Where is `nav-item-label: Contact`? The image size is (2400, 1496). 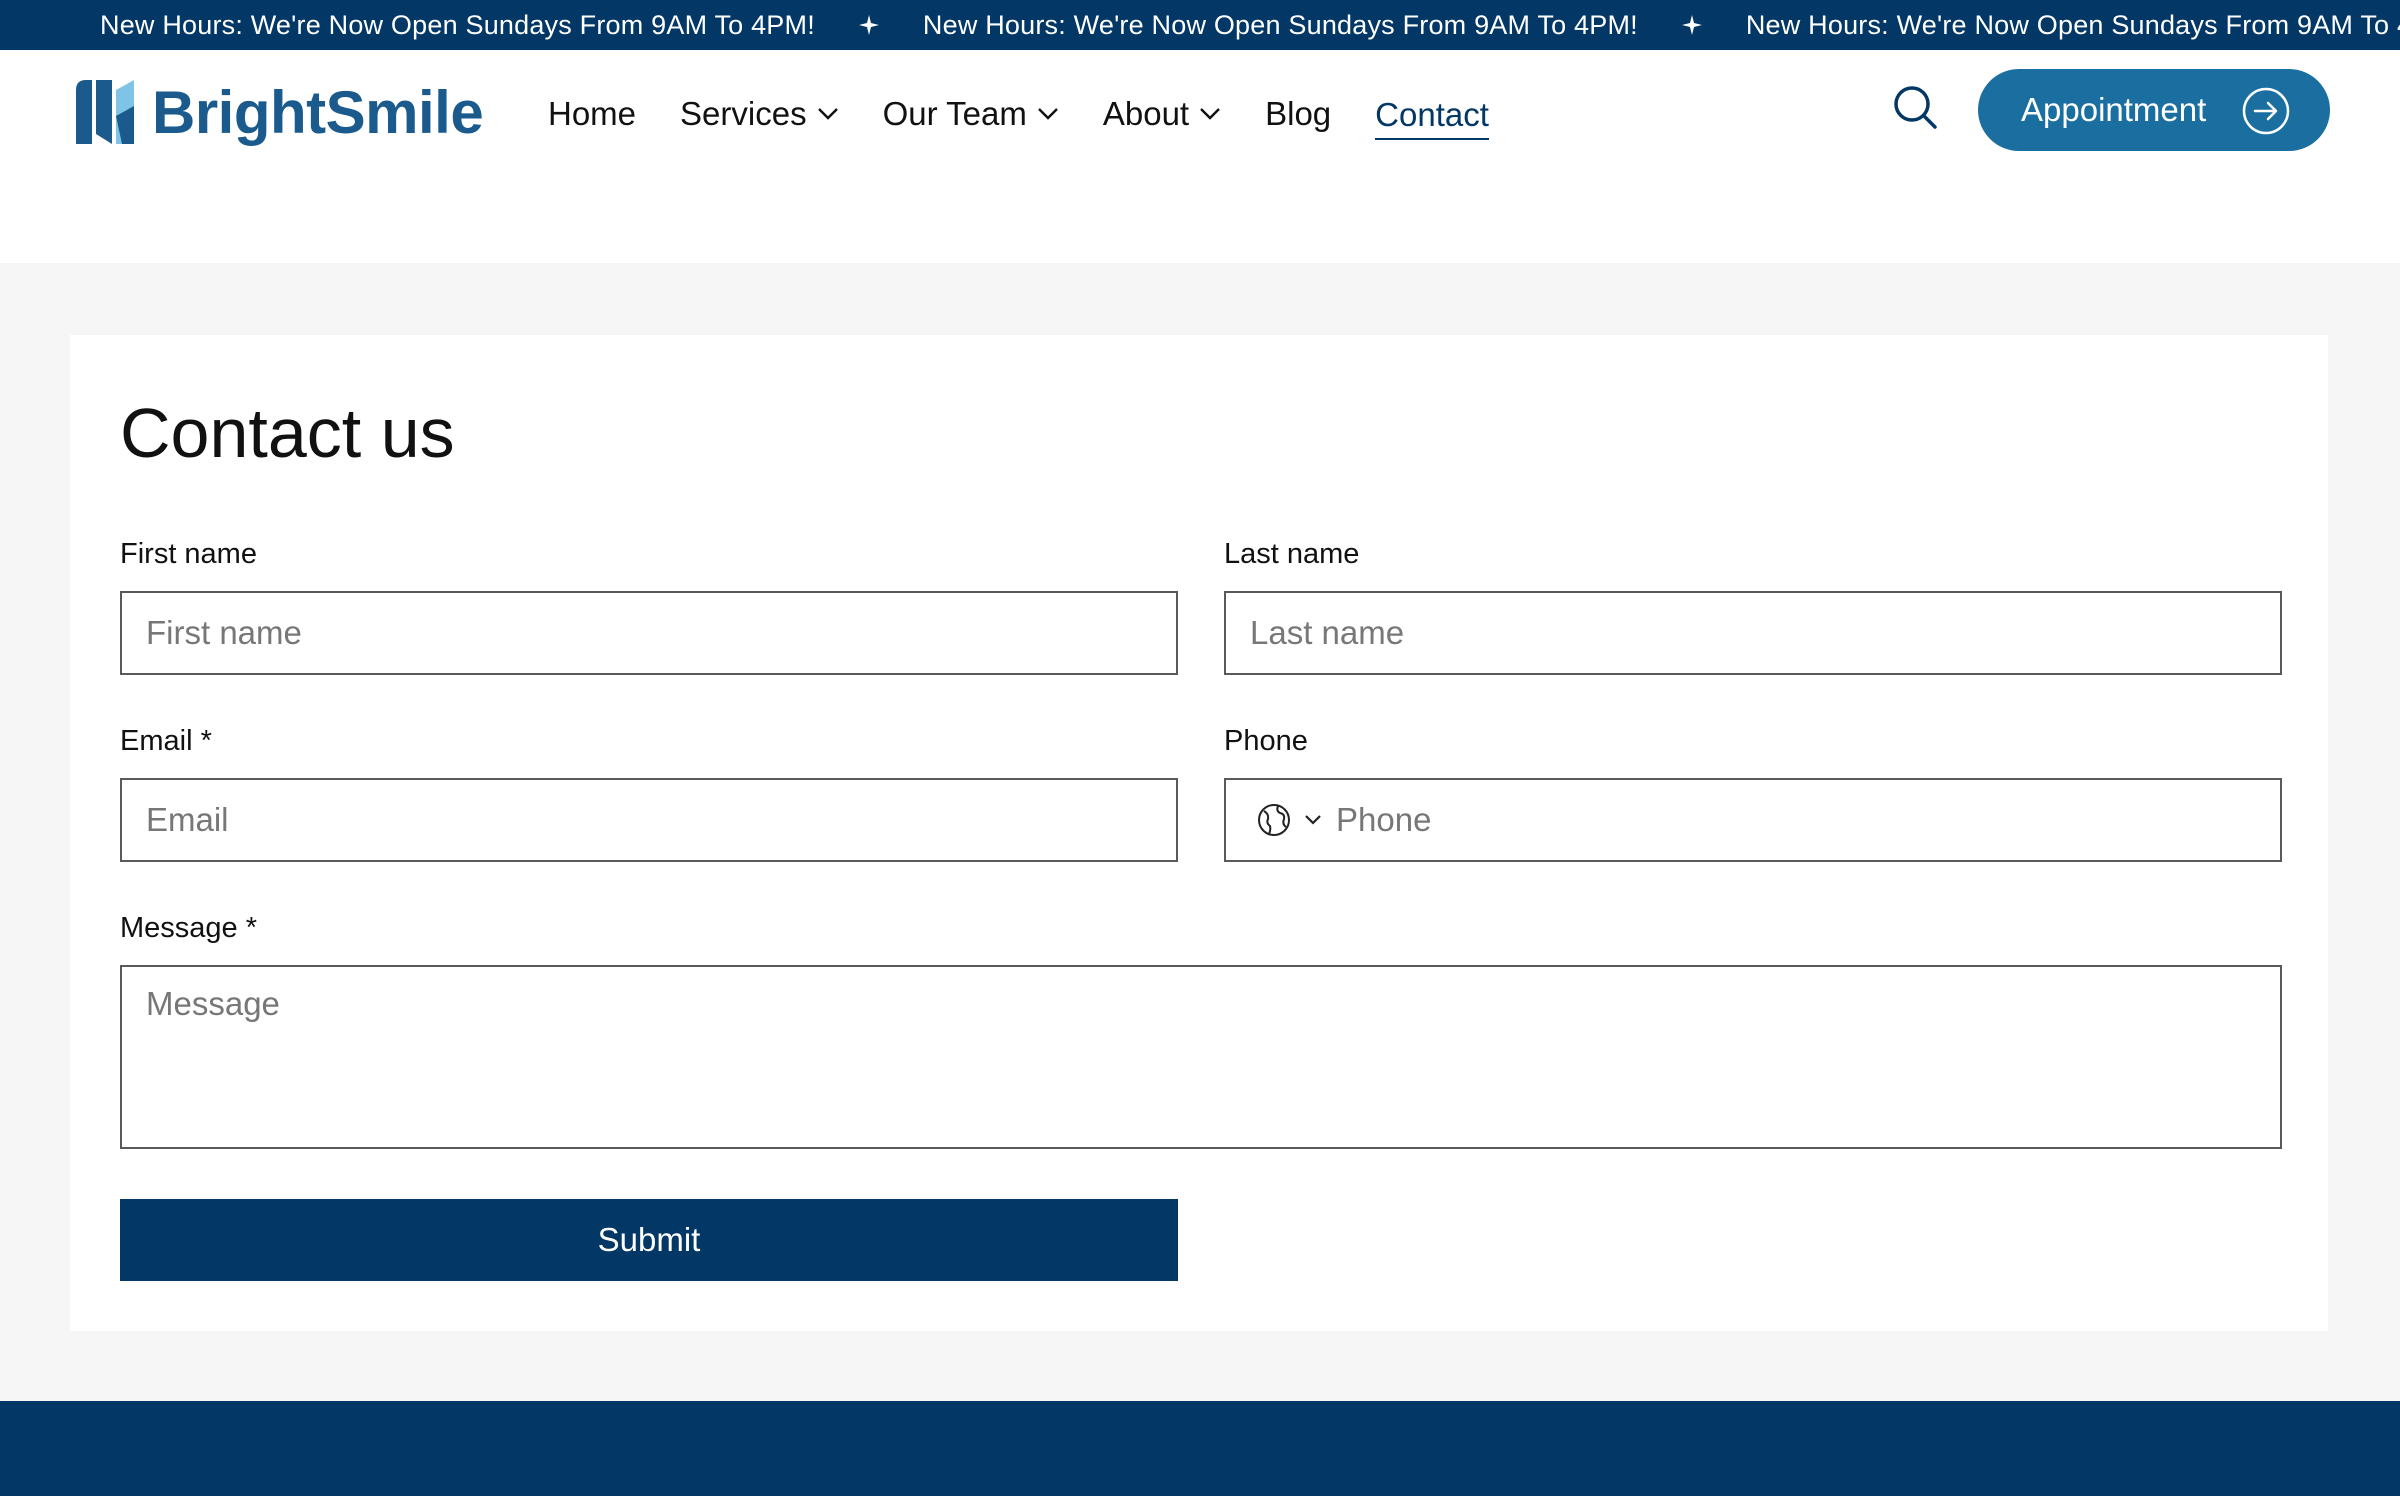 nav-item-label: Contact is located at coordinates (1432, 114).